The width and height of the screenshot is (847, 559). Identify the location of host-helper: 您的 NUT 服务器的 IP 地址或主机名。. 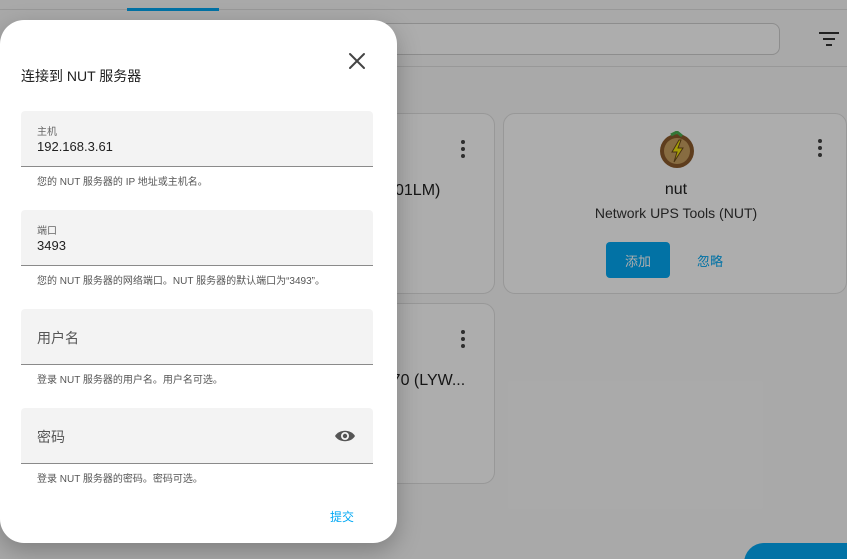
(122, 182).